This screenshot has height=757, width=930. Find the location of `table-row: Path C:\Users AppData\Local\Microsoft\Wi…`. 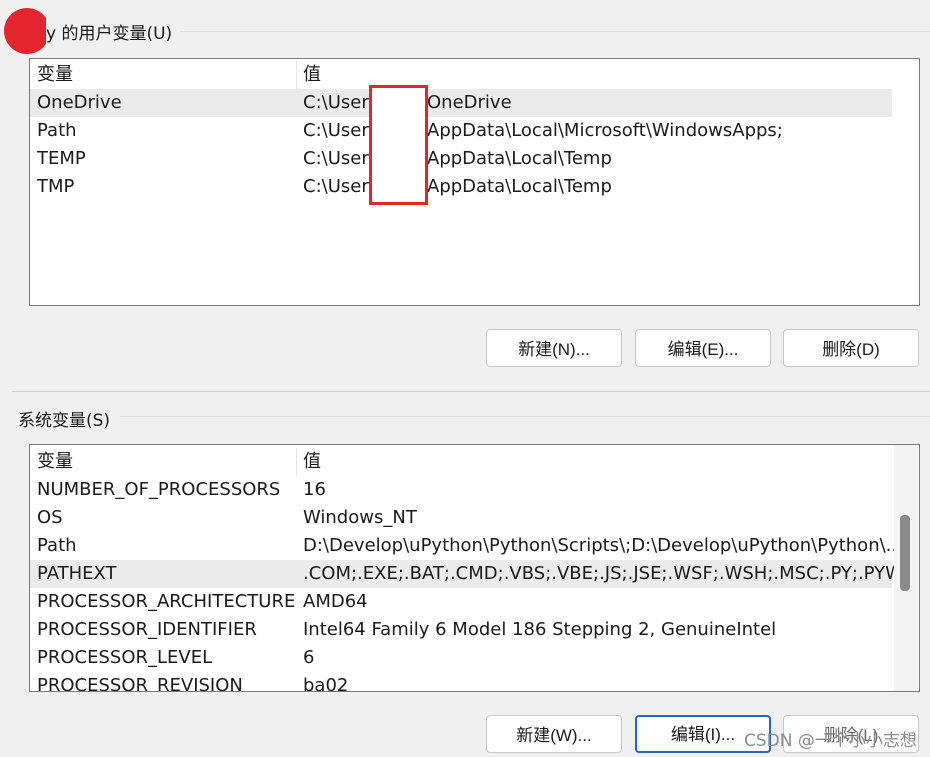

table-row: Path C:\Users AppData\Local\Microsoft\Wi… is located at coordinates (461, 131).